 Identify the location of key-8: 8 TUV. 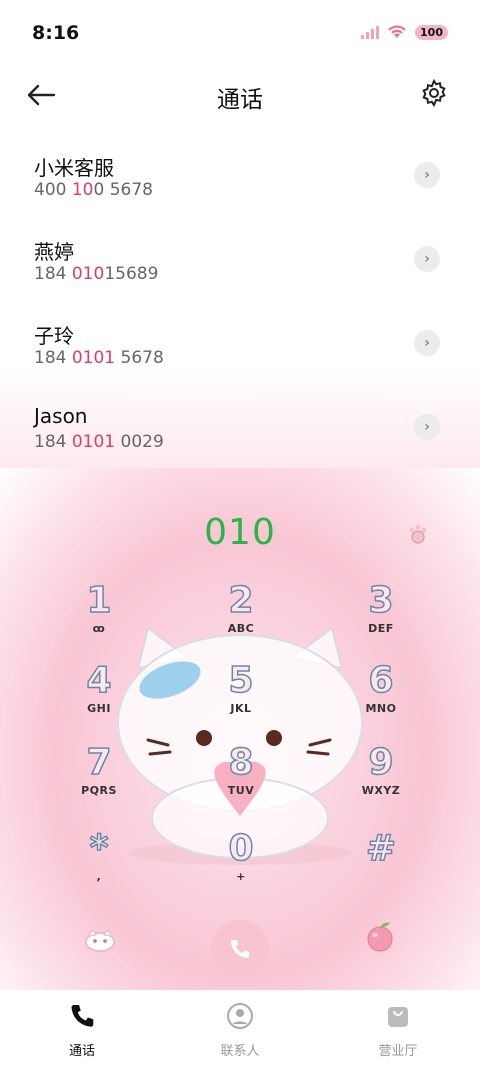
(241, 776).